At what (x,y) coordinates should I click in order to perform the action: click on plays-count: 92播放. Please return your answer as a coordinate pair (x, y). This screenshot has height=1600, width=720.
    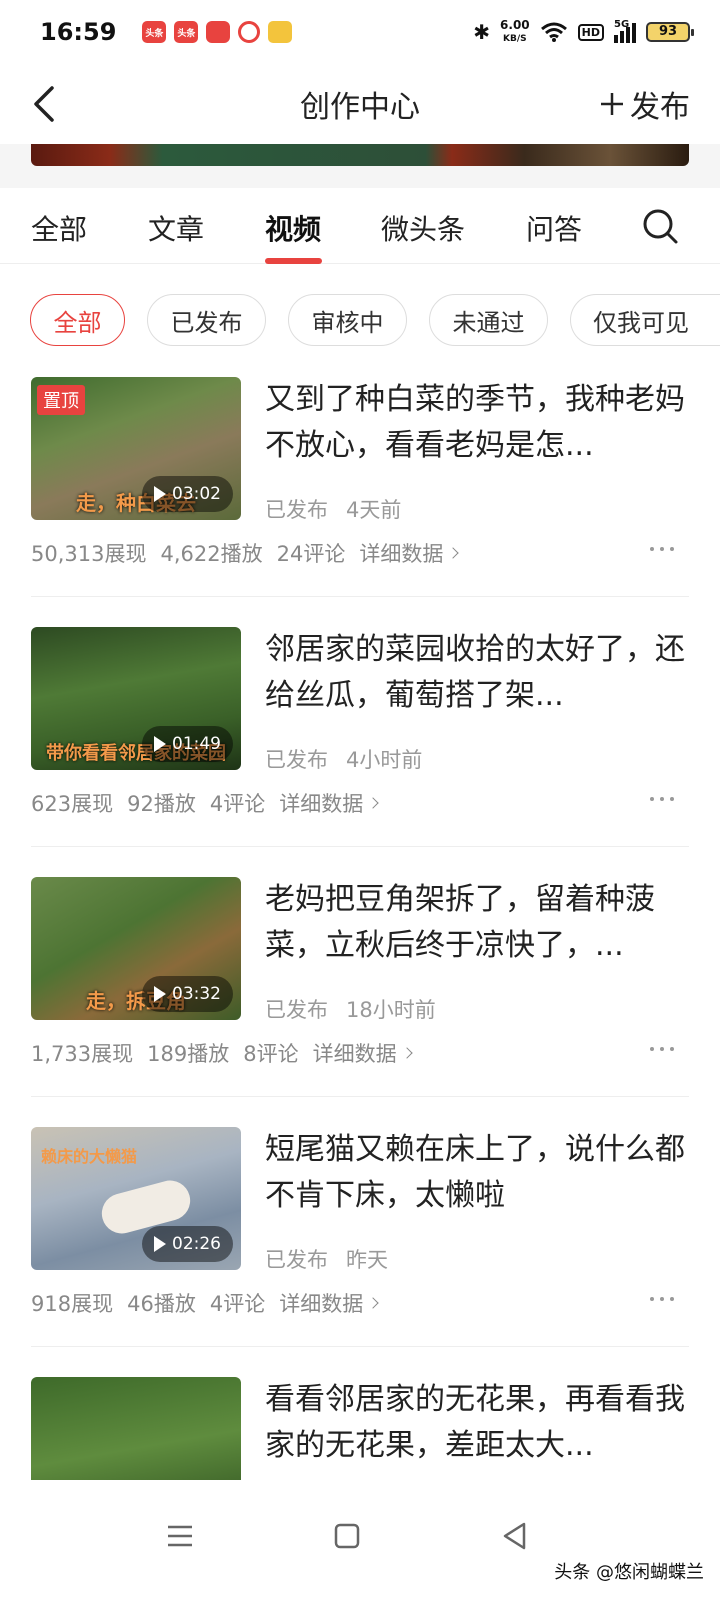
    Looking at the image, I should click on (161, 804).